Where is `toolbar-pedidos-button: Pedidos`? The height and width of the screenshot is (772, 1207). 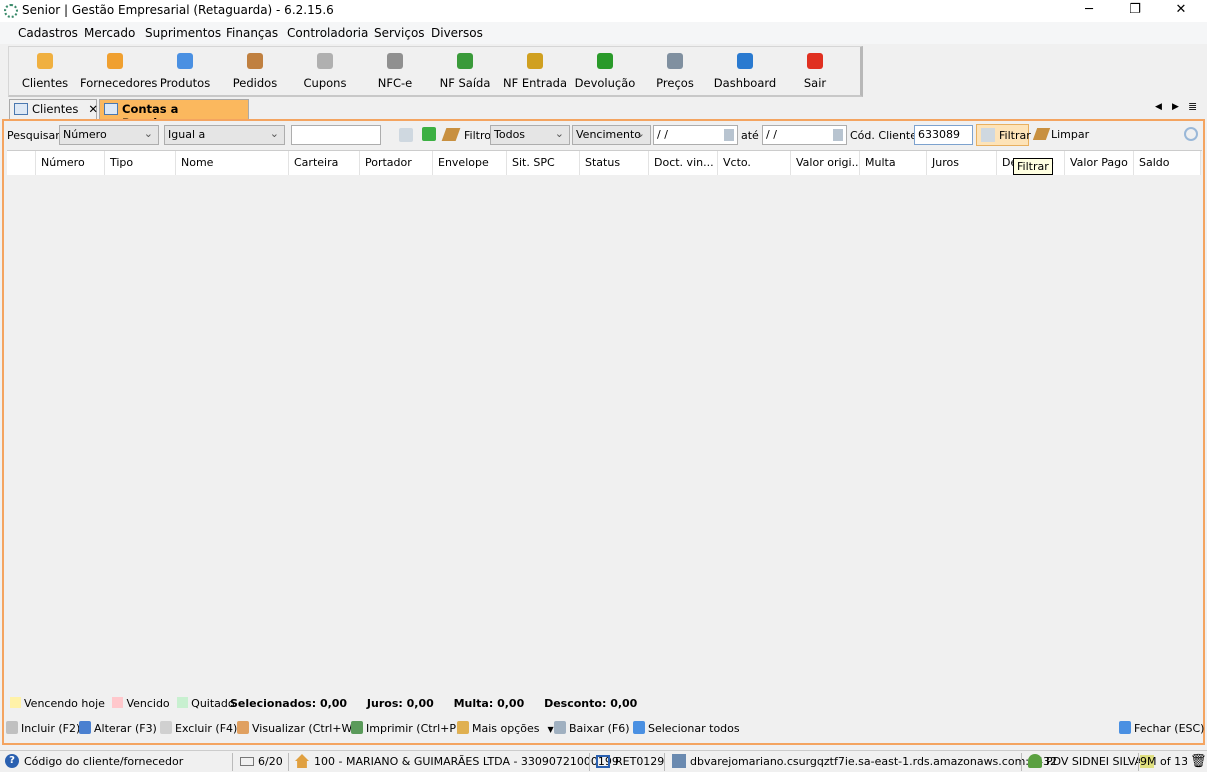 toolbar-pedidos-button: Pedidos is located at coordinates (255, 70).